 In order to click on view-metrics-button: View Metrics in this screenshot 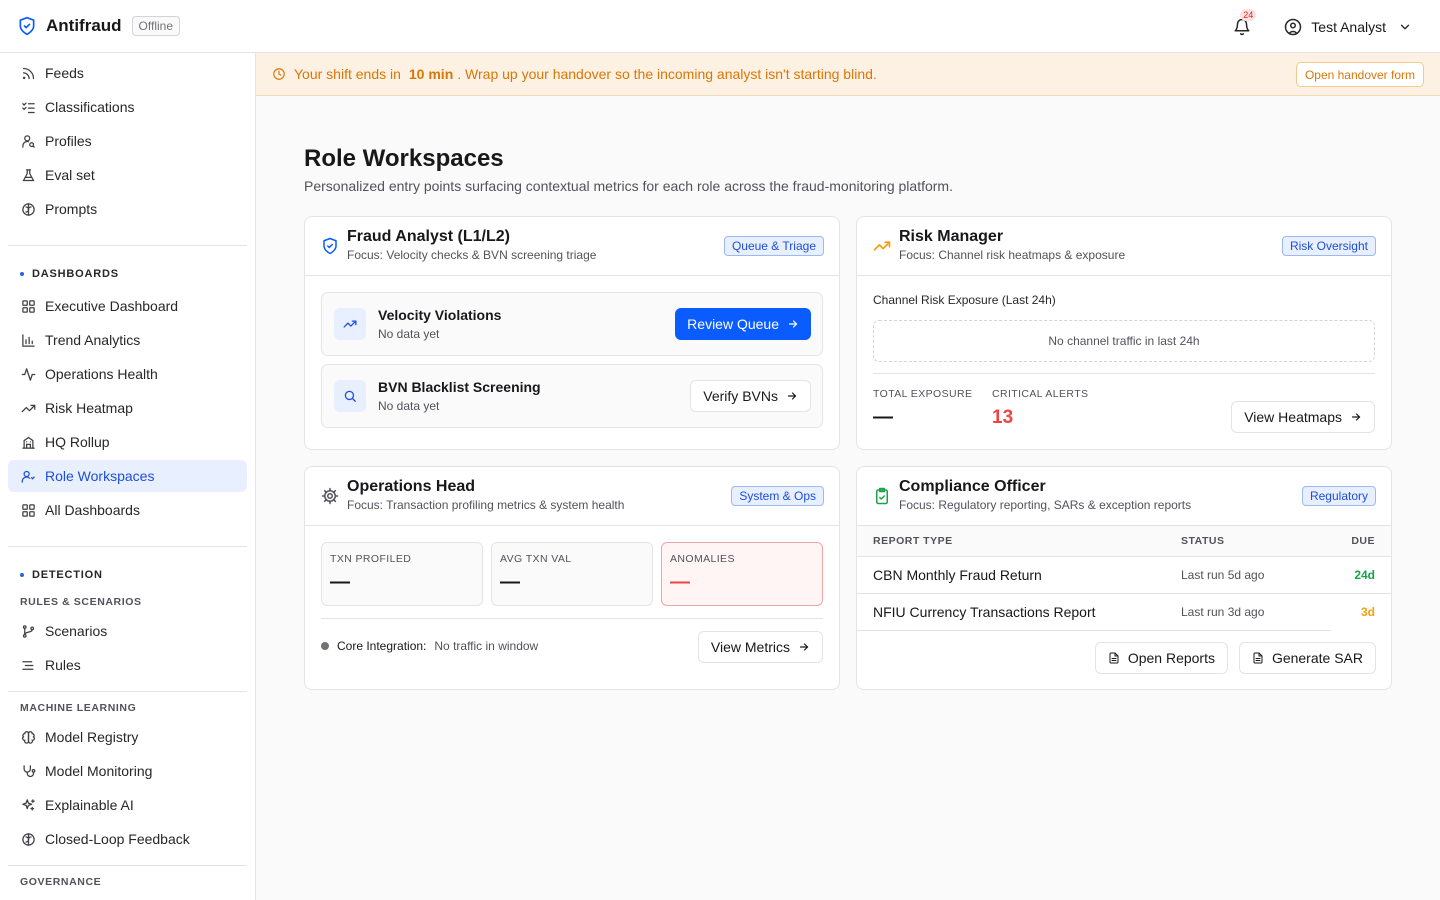, I will do `click(760, 647)`.